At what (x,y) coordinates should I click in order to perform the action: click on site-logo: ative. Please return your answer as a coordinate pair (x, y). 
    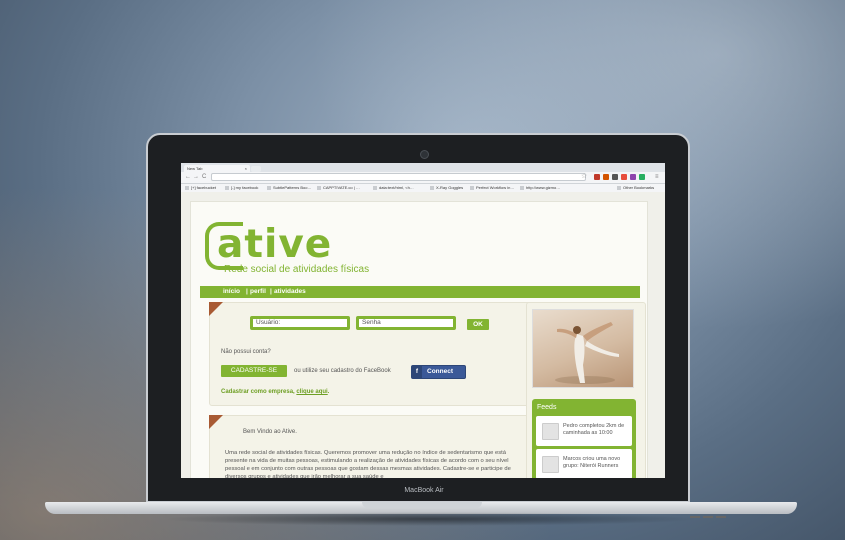
    Looking at the image, I should click on (274, 245).